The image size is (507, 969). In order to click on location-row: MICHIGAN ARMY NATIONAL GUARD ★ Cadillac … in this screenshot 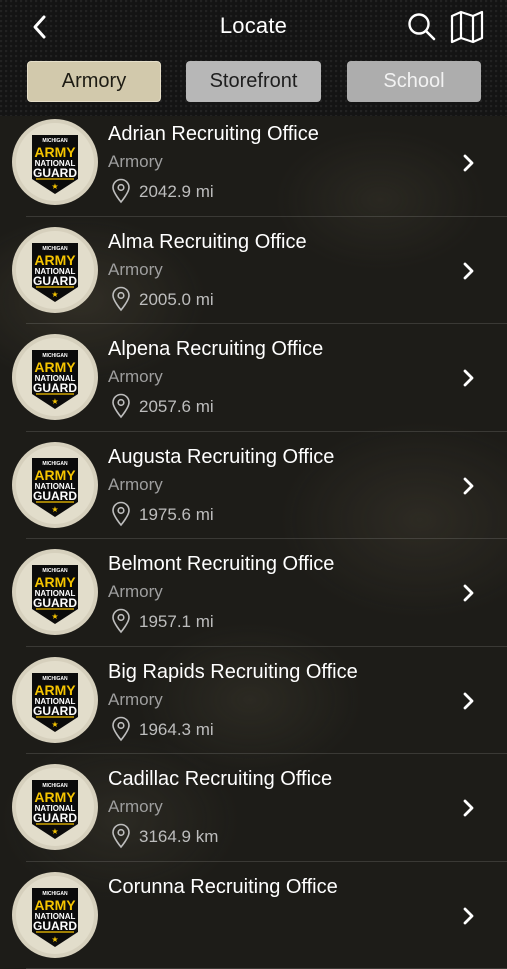, I will do `click(253, 808)`.